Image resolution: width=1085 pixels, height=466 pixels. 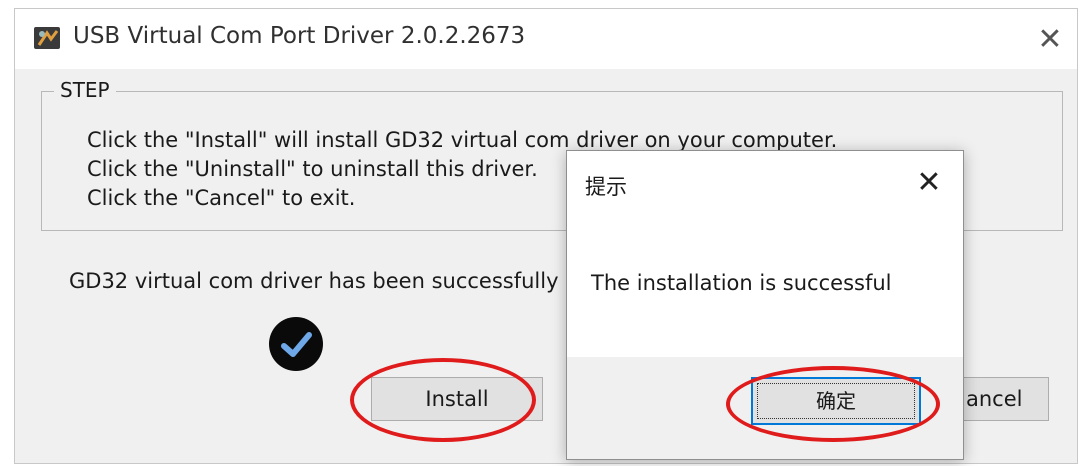 What do you see at coordinates (929, 183) in the screenshot?
I see `dialog-close-icon: ✕` at bounding box center [929, 183].